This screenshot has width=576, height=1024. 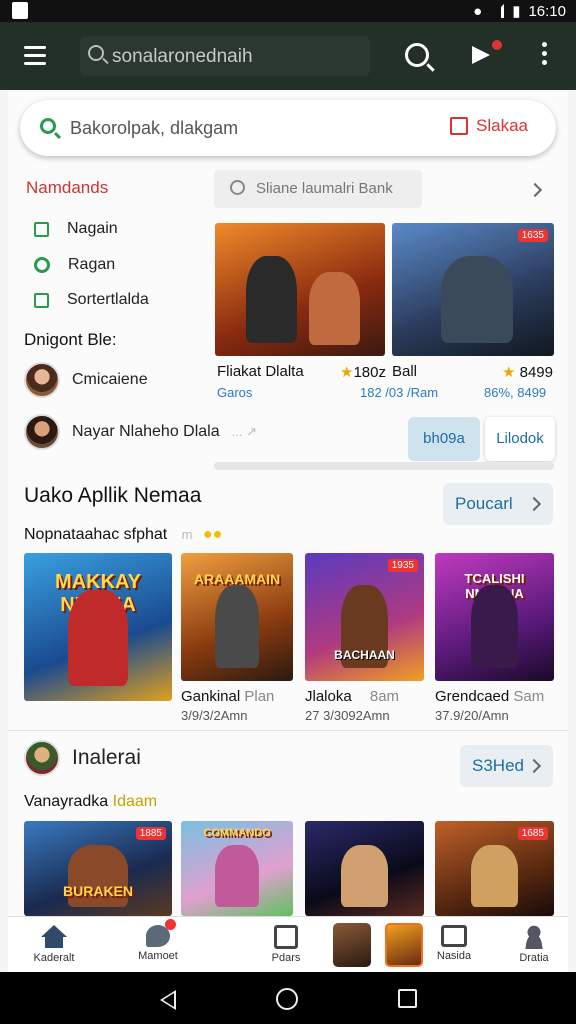 What do you see at coordinates (473, 289) in the screenshot?
I see `featured-game-art-2: 1635` at bounding box center [473, 289].